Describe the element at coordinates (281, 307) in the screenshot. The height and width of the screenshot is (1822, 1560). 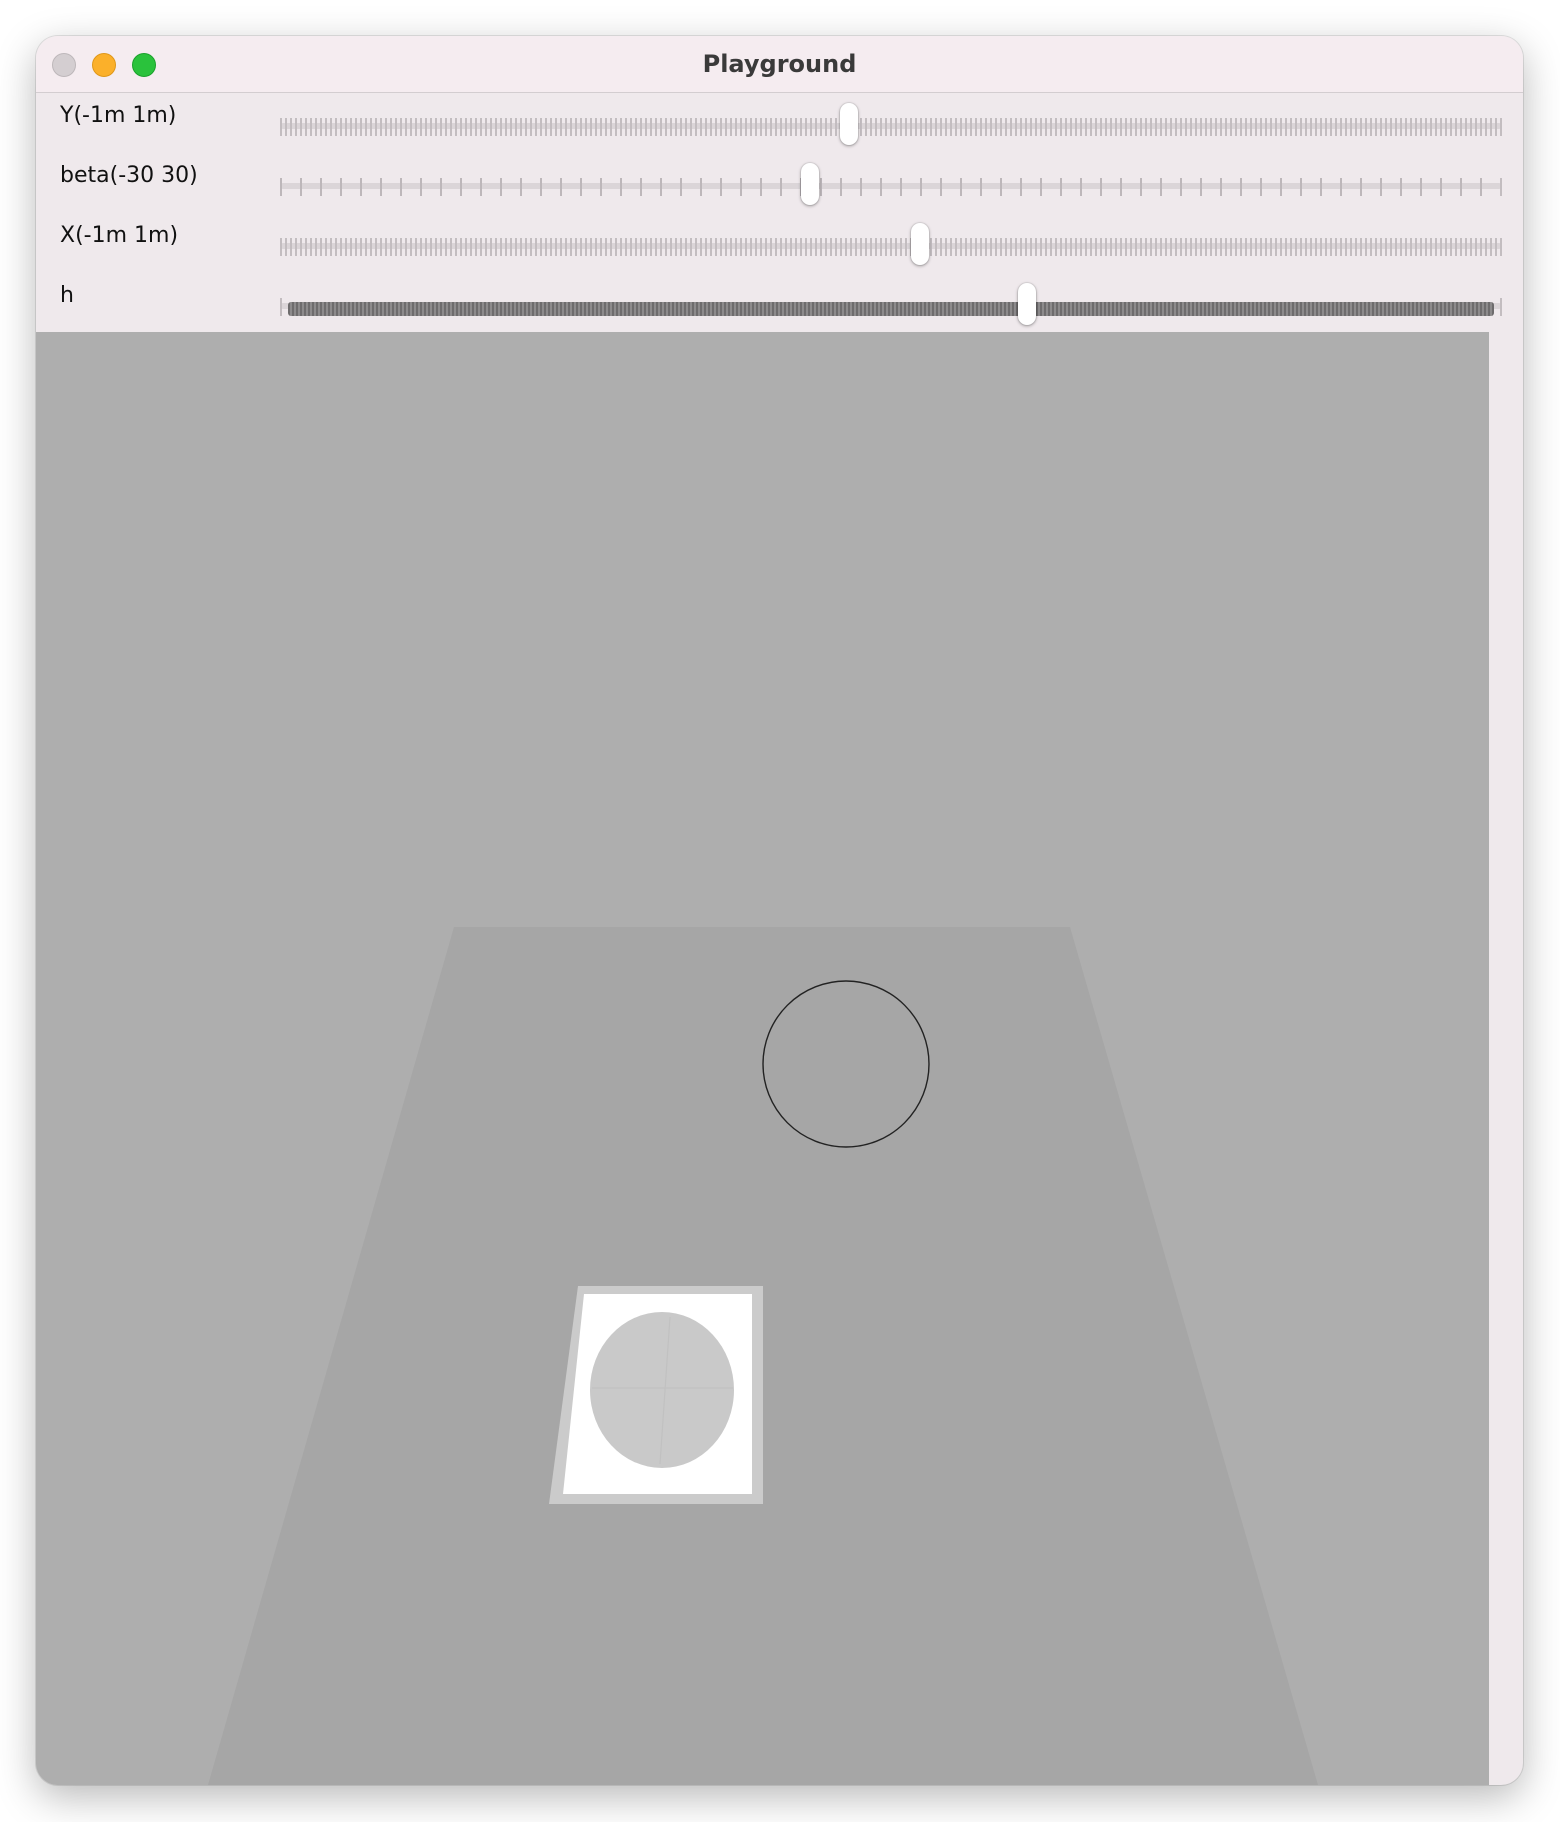
I see `slider-start-tick` at that location.